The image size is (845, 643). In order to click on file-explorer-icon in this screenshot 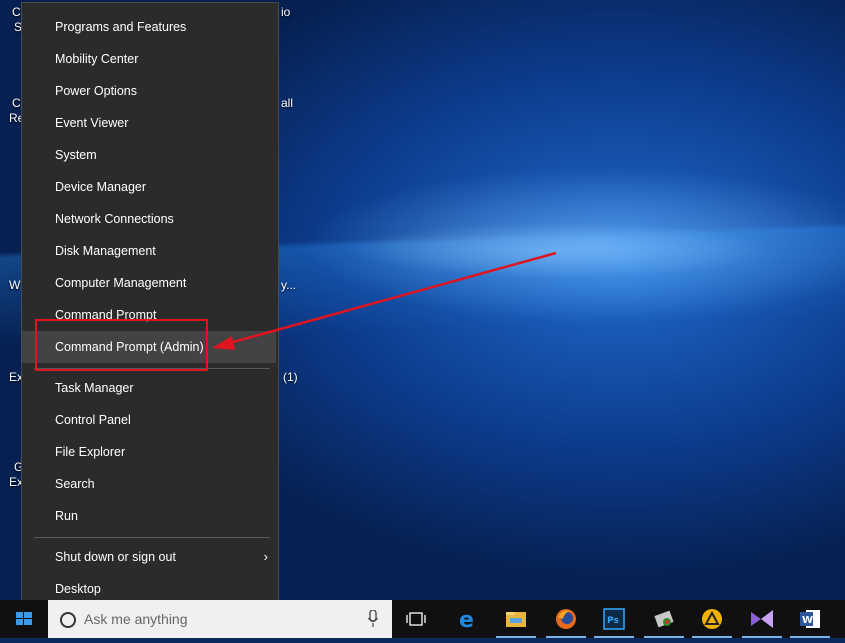, I will do `click(516, 619)`.